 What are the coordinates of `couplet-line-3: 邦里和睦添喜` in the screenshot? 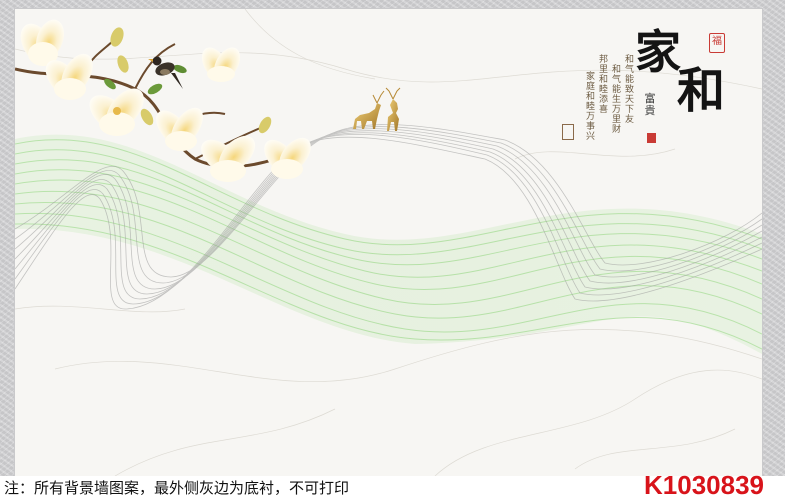 It's located at (602, 84).